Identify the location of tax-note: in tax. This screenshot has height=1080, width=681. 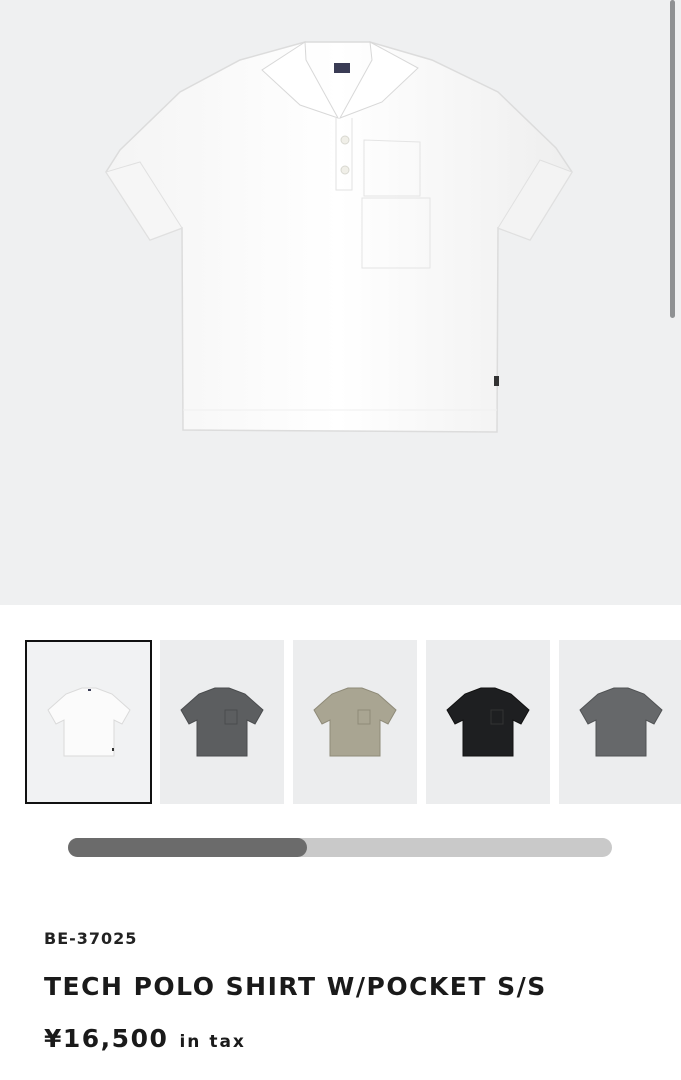
(212, 1042).